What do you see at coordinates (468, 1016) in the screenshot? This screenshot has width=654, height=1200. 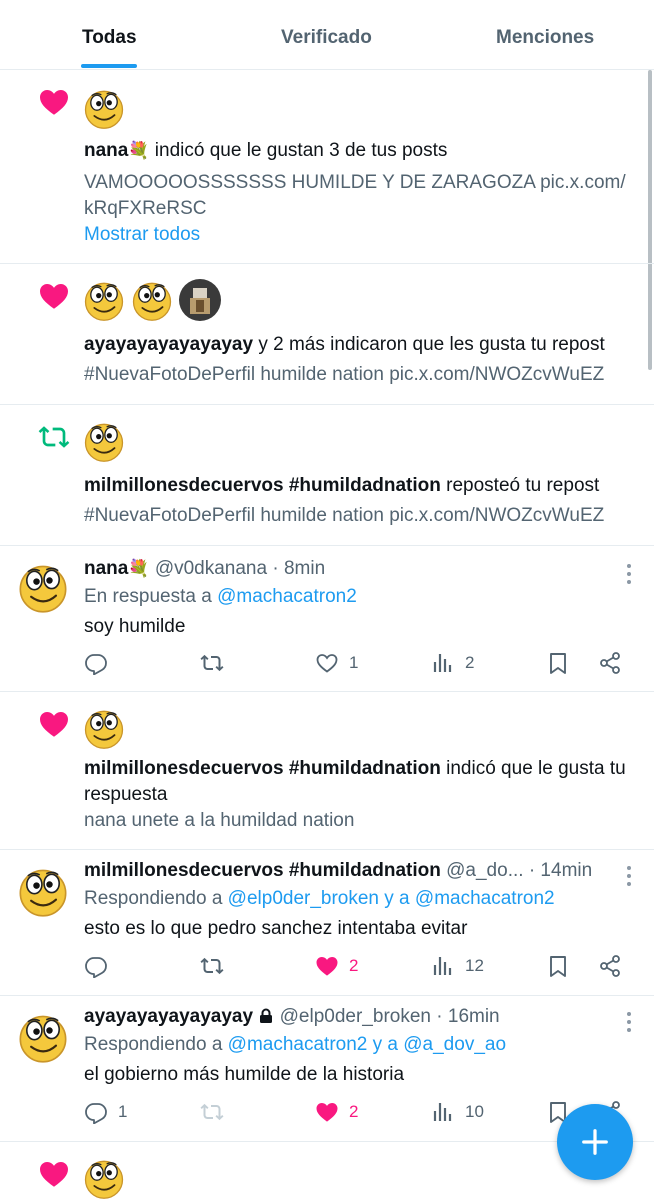 I see `post-time: · 16min` at bounding box center [468, 1016].